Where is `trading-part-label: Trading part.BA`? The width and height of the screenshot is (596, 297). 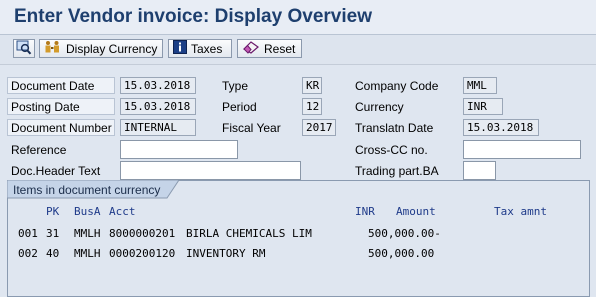 trading-part-label: Trading part.BA is located at coordinates (397, 171).